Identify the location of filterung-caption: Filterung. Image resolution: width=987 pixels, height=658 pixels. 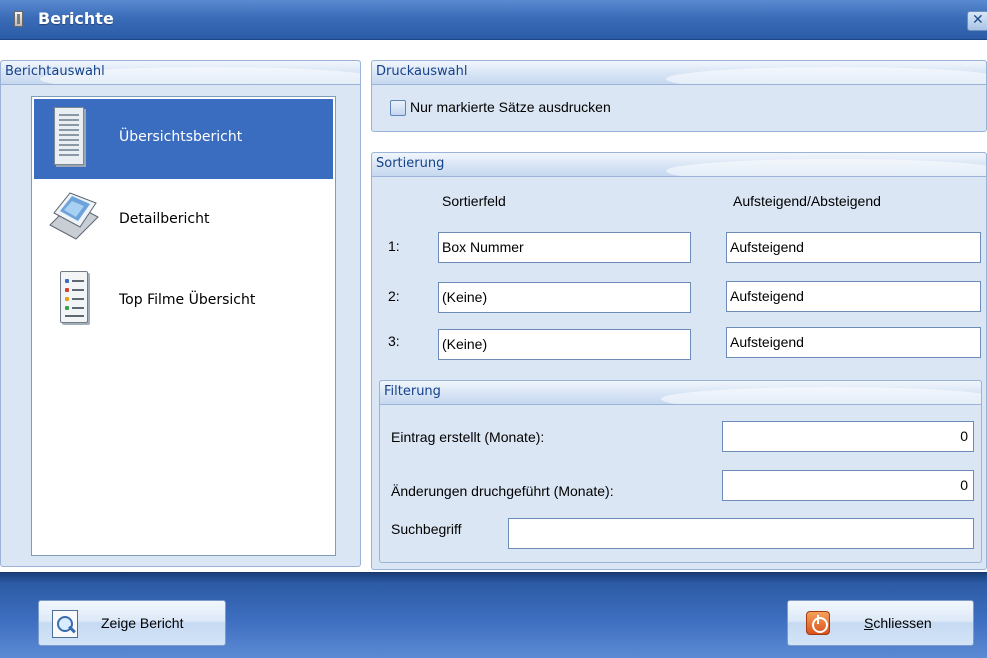
(412, 391).